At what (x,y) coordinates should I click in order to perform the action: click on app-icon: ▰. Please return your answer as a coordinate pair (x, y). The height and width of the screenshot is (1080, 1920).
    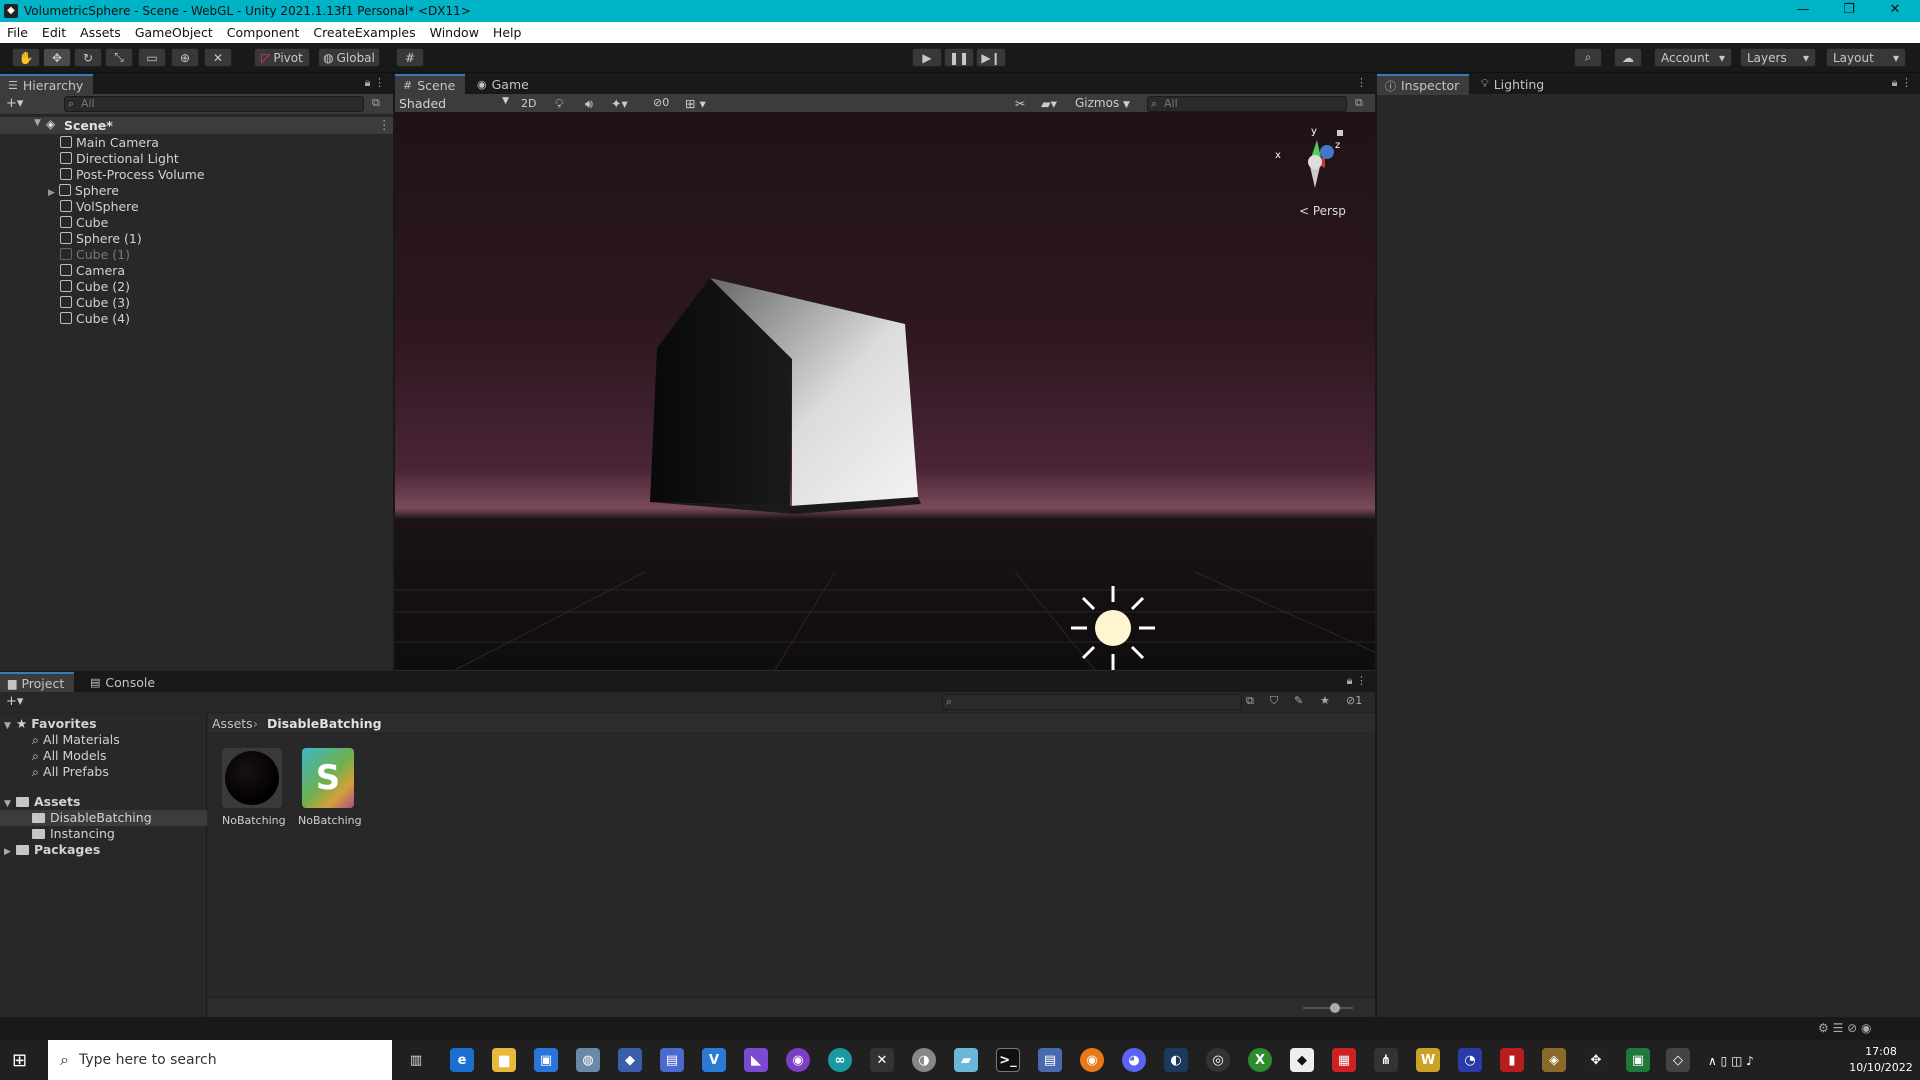
    Looking at the image, I should click on (966, 1060).